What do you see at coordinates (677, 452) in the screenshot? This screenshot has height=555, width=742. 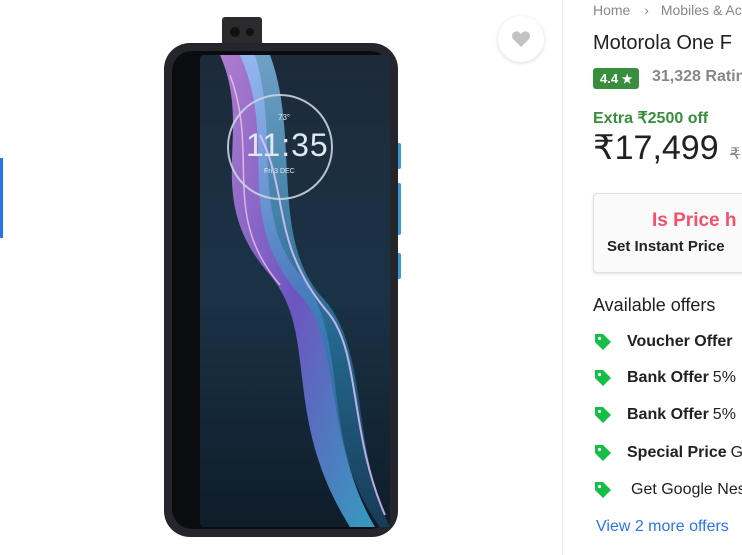 I see `offer-type: Special Price` at bounding box center [677, 452].